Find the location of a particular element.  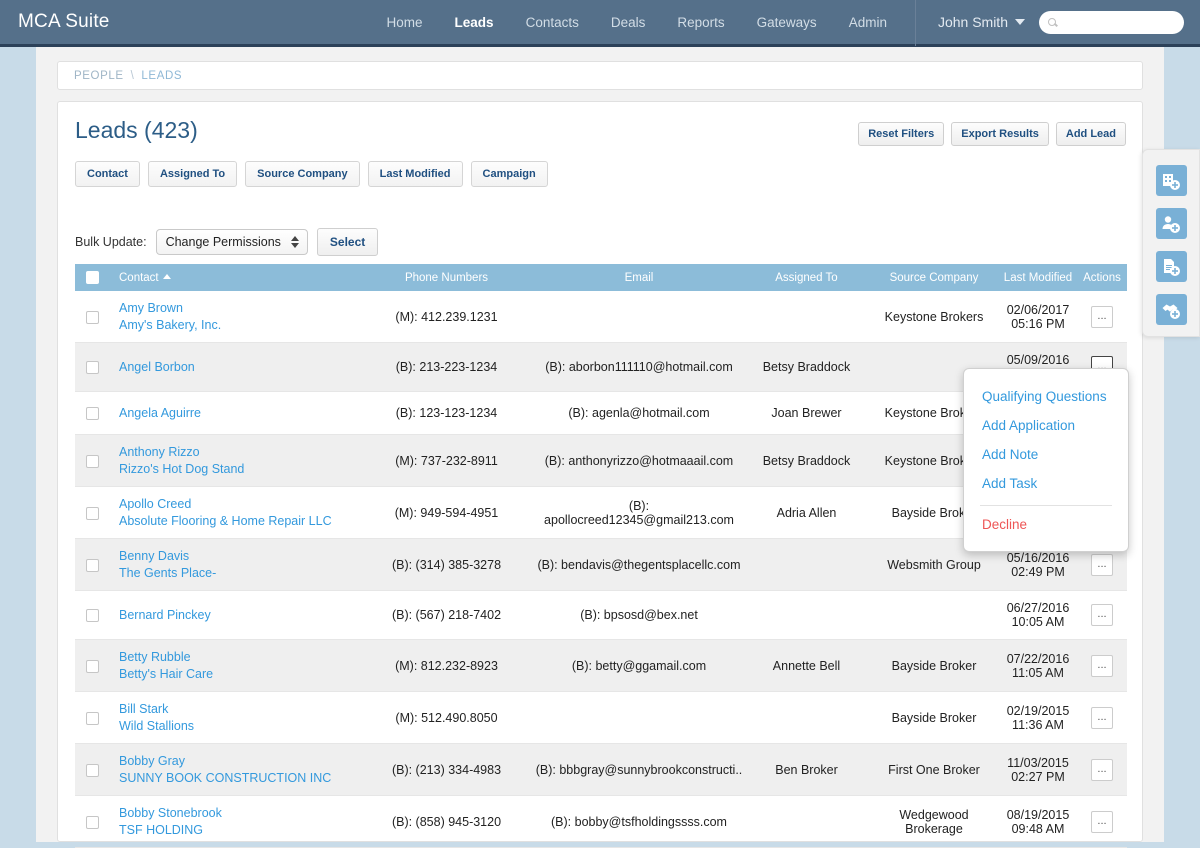

contact-name-link: Bobby Gray is located at coordinates (239, 761).